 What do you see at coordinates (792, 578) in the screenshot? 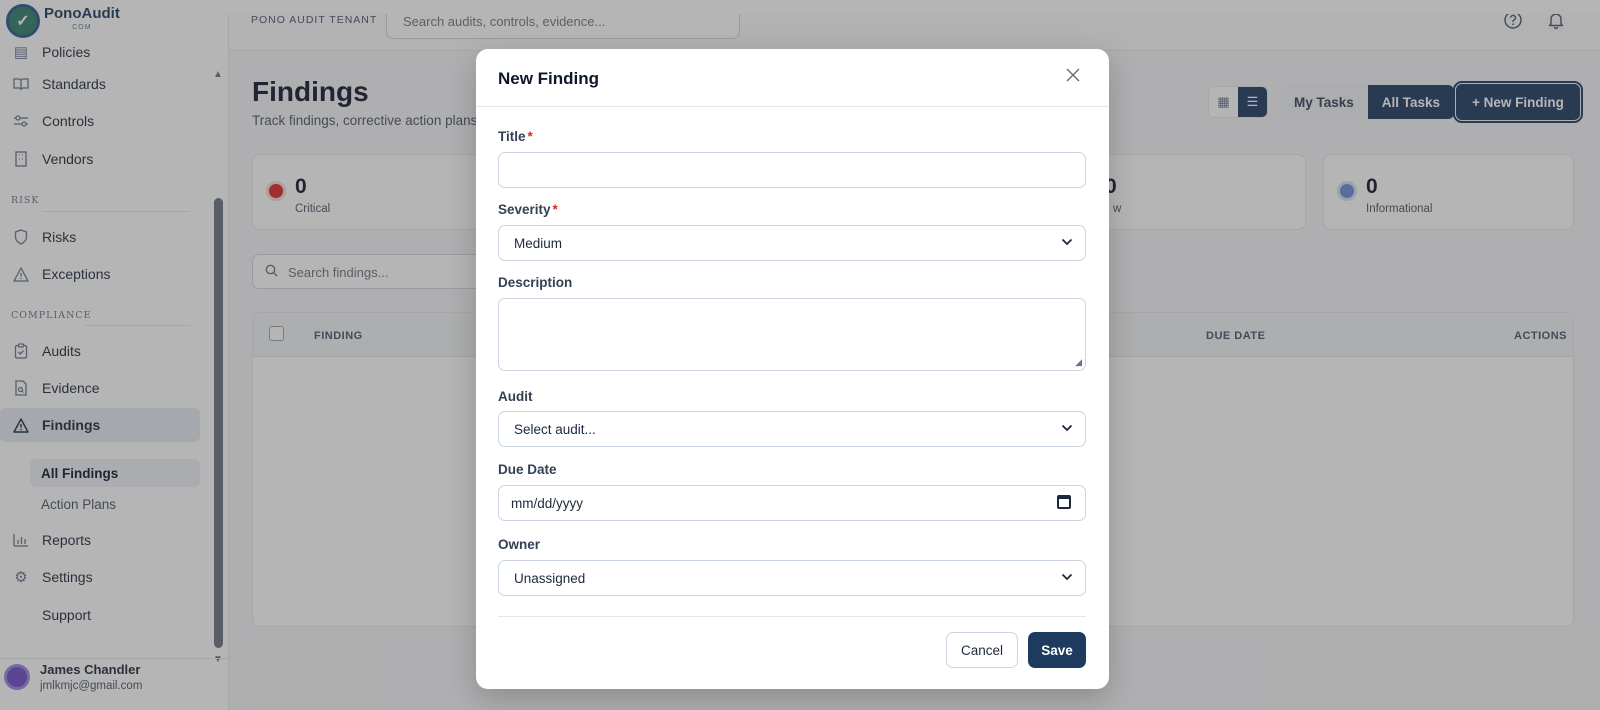
I see `owner-select: Unassigned` at bounding box center [792, 578].